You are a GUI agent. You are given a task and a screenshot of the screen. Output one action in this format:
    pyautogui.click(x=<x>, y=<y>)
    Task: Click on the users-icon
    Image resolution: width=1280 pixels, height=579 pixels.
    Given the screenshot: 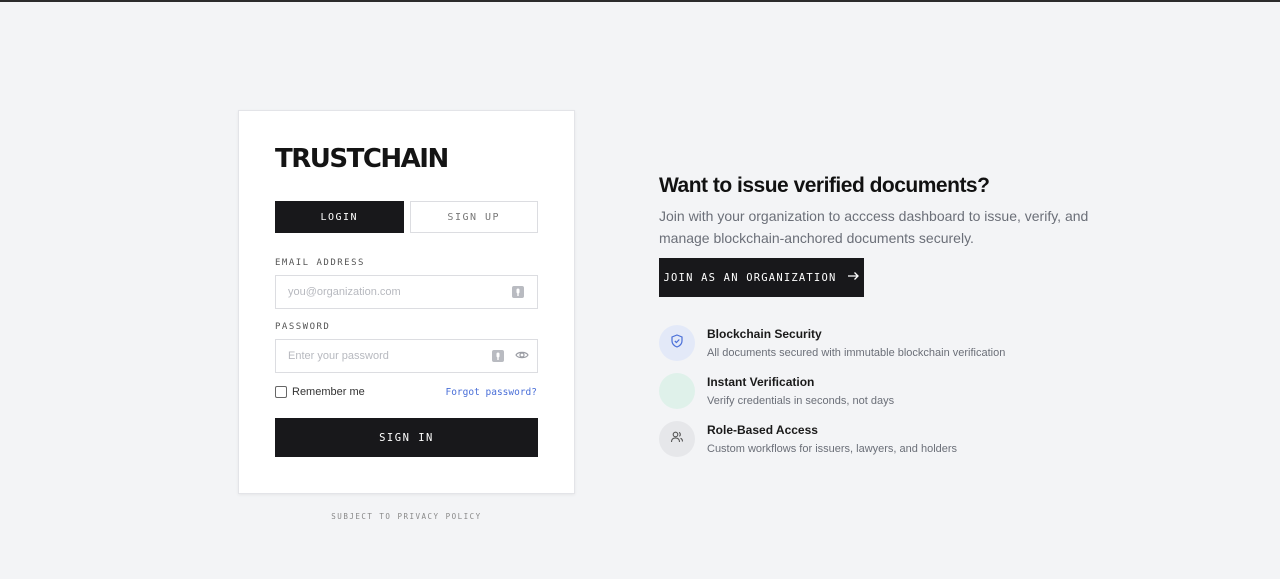 What is the action you would take?
    pyautogui.click(x=677, y=439)
    